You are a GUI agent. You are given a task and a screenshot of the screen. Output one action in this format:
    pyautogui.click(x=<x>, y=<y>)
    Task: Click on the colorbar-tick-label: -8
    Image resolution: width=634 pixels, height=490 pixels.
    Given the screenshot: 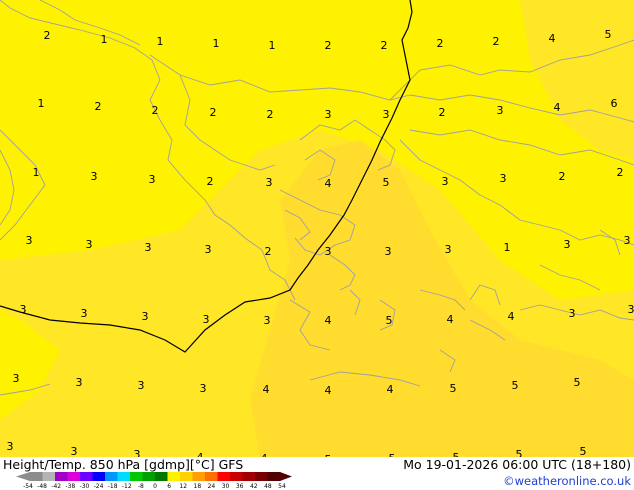 What is the action you would take?
    pyautogui.click(x=141, y=486)
    